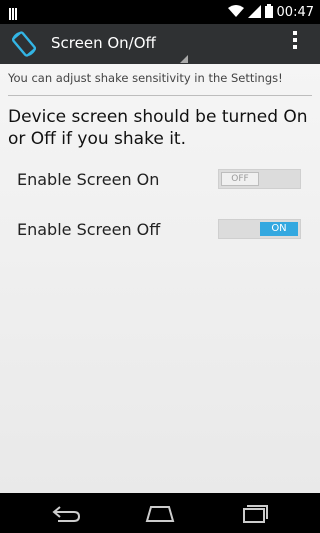 The image size is (320, 533). Describe the element at coordinates (259, 179) in the screenshot. I see `enable-screen-on-toggle: OFF` at that location.